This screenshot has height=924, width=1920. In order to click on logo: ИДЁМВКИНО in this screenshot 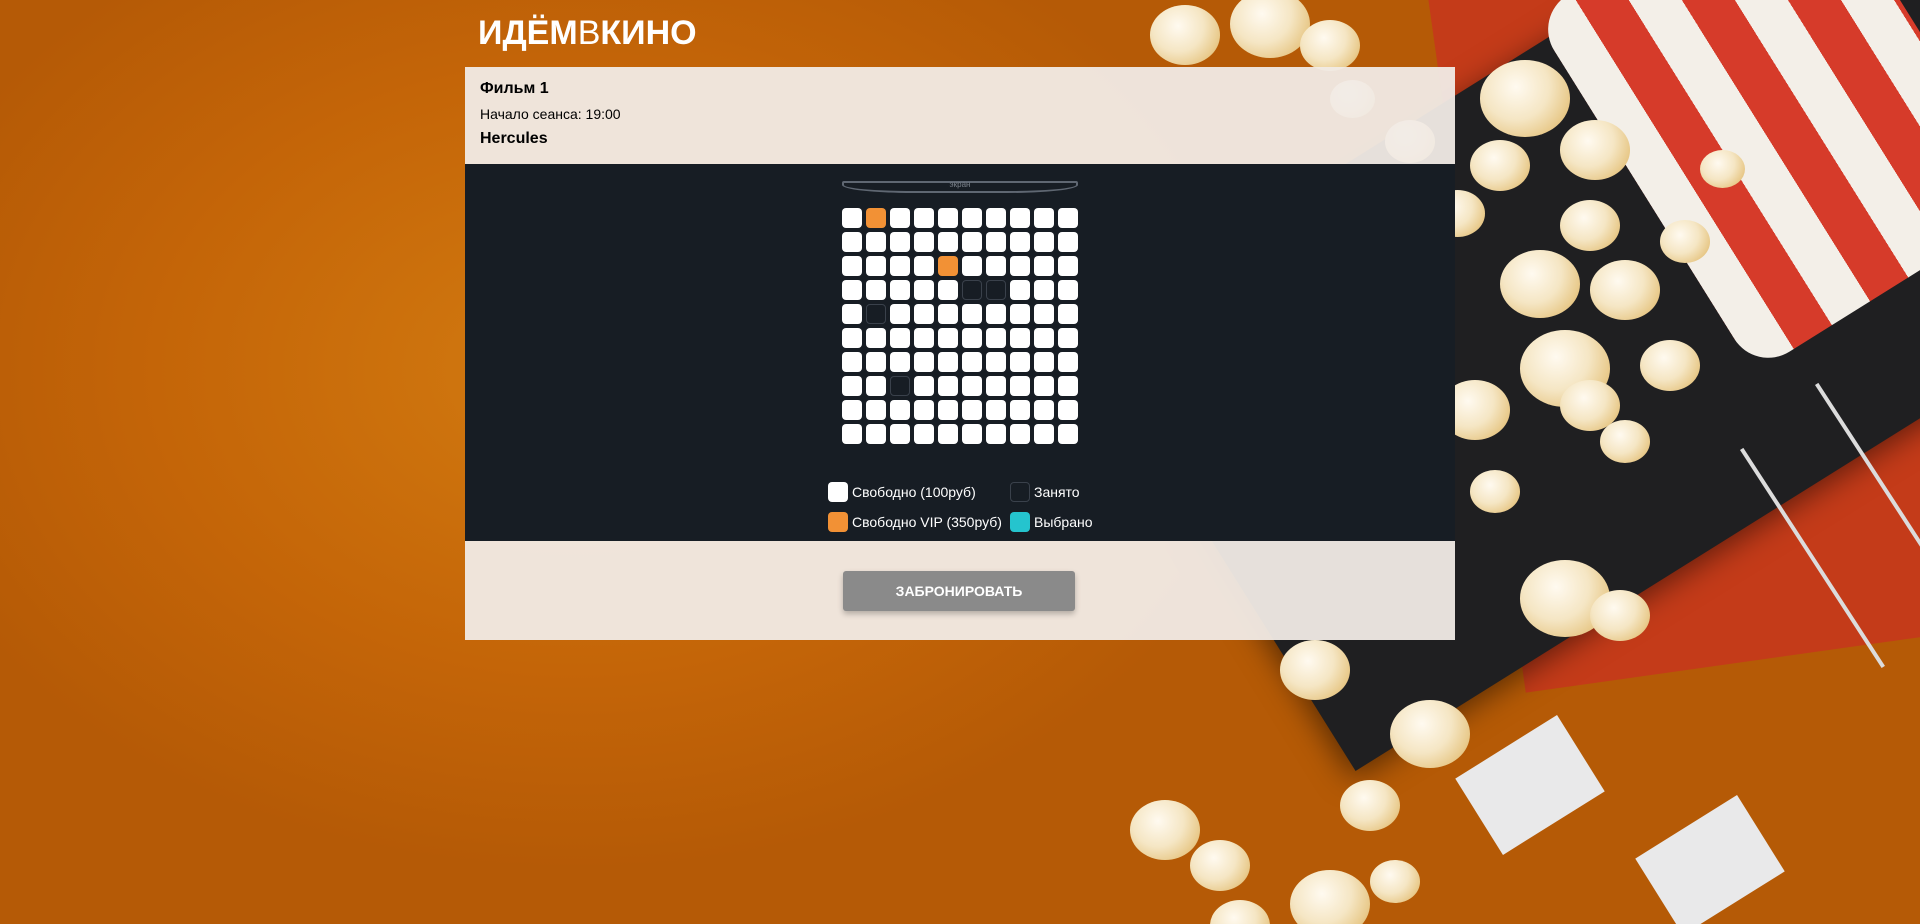, I will do `click(587, 33)`.